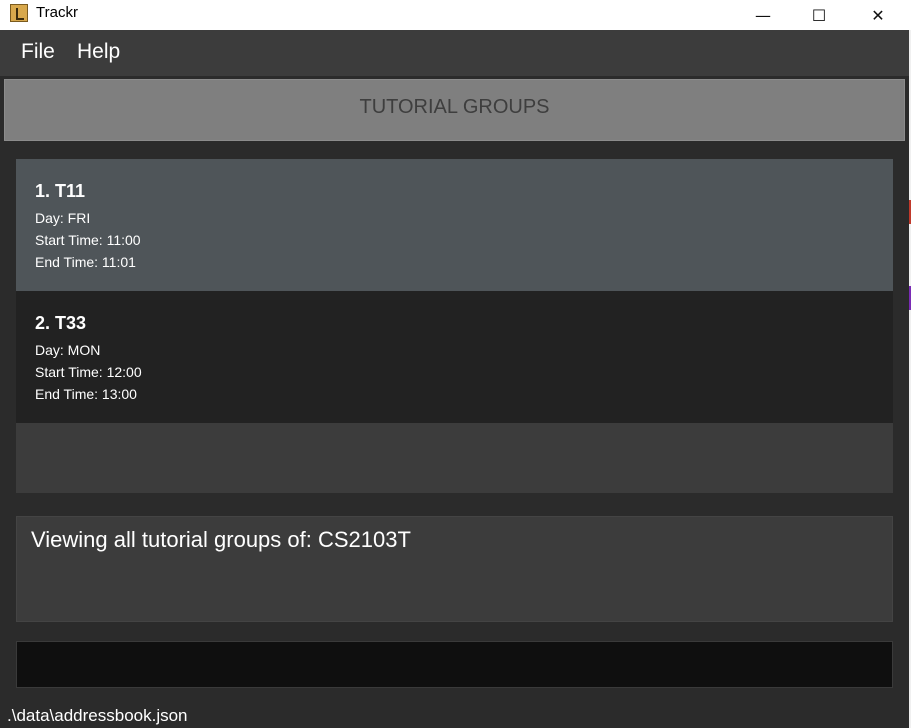  What do you see at coordinates (88, 372) in the screenshot?
I see `group-start-time: Start Time: 12:00` at bounding box center [88, 372].